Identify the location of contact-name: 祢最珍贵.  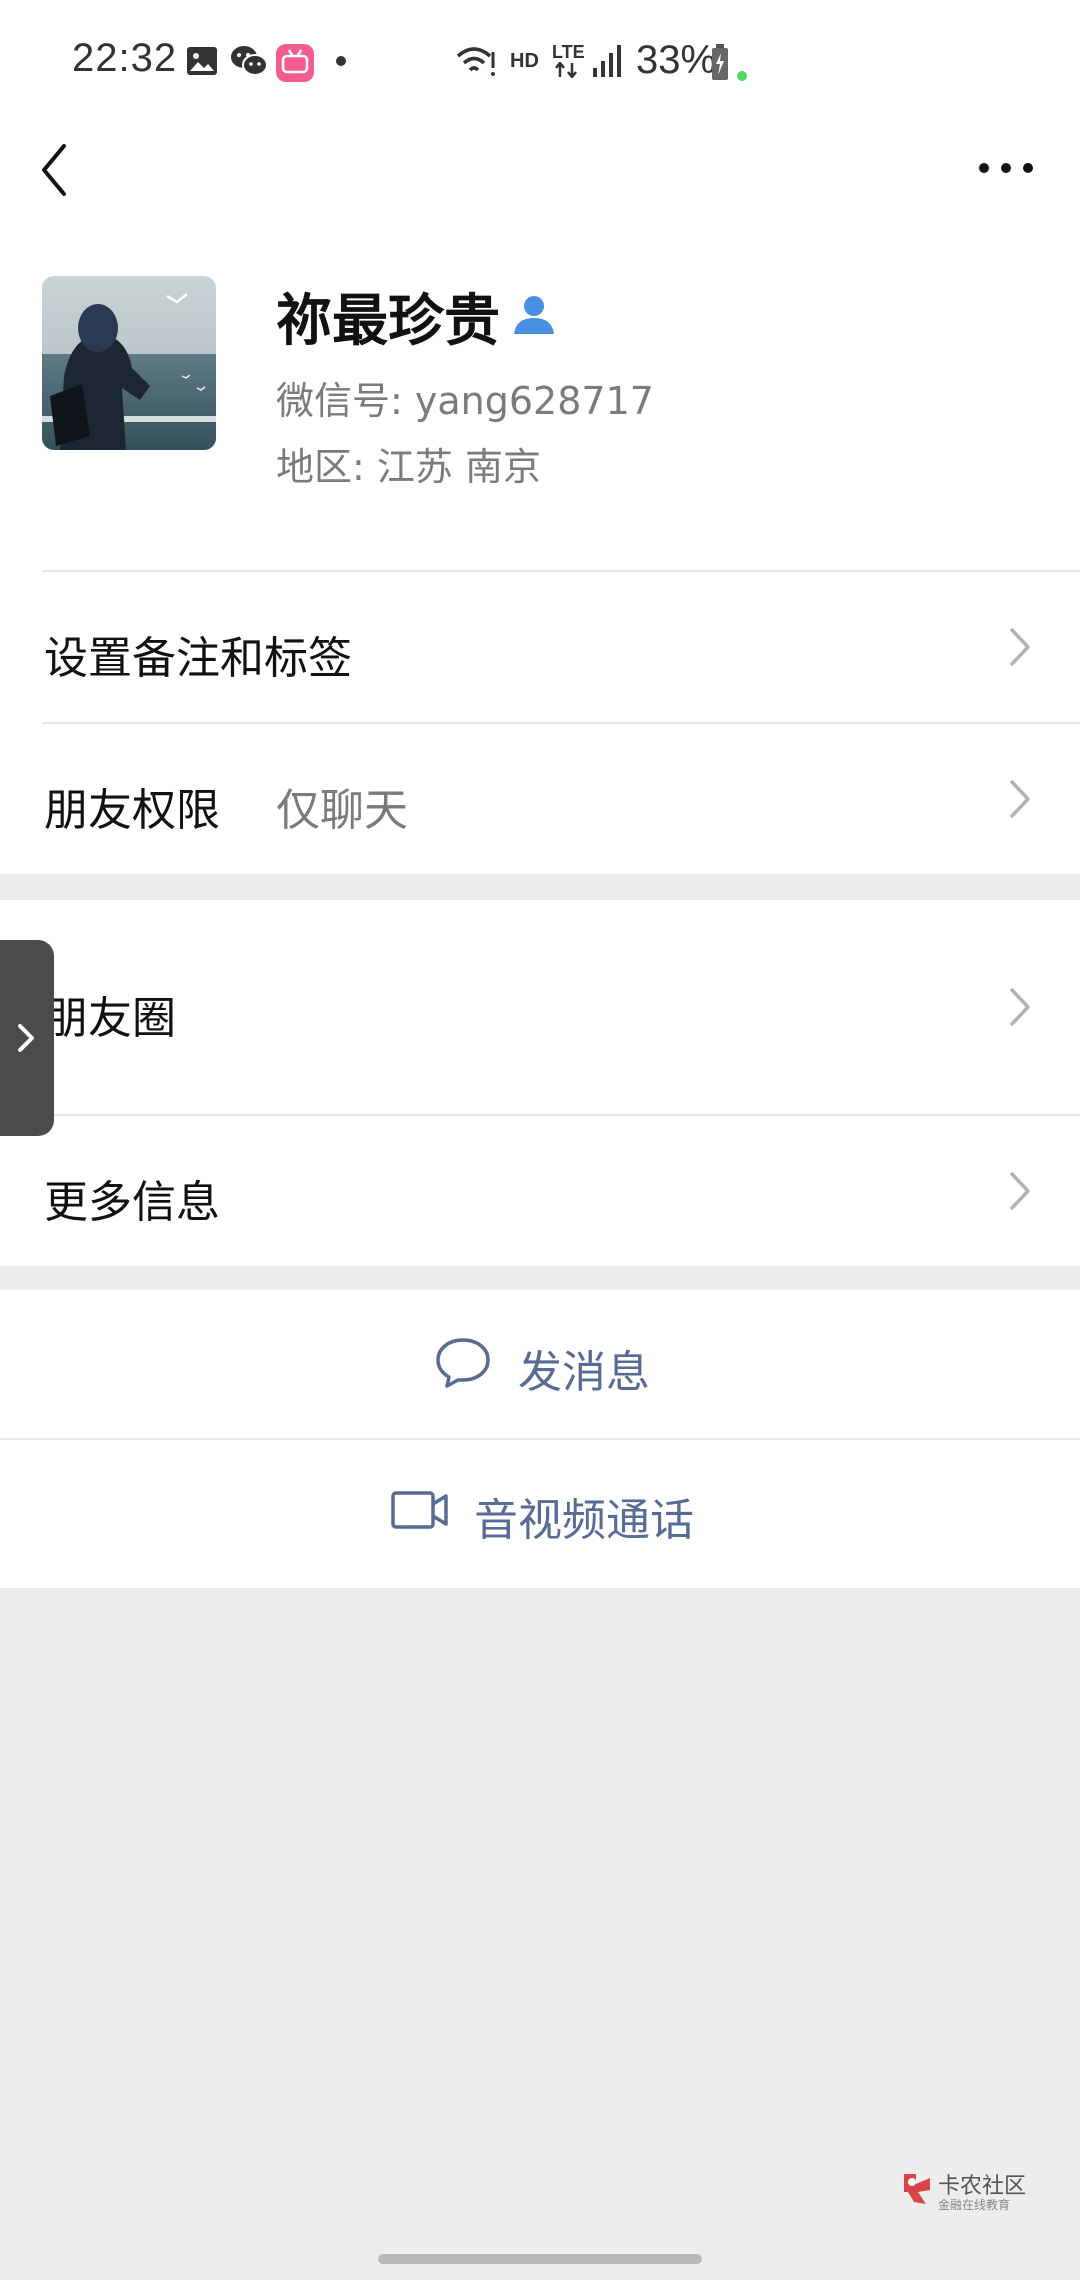
(388, 321).